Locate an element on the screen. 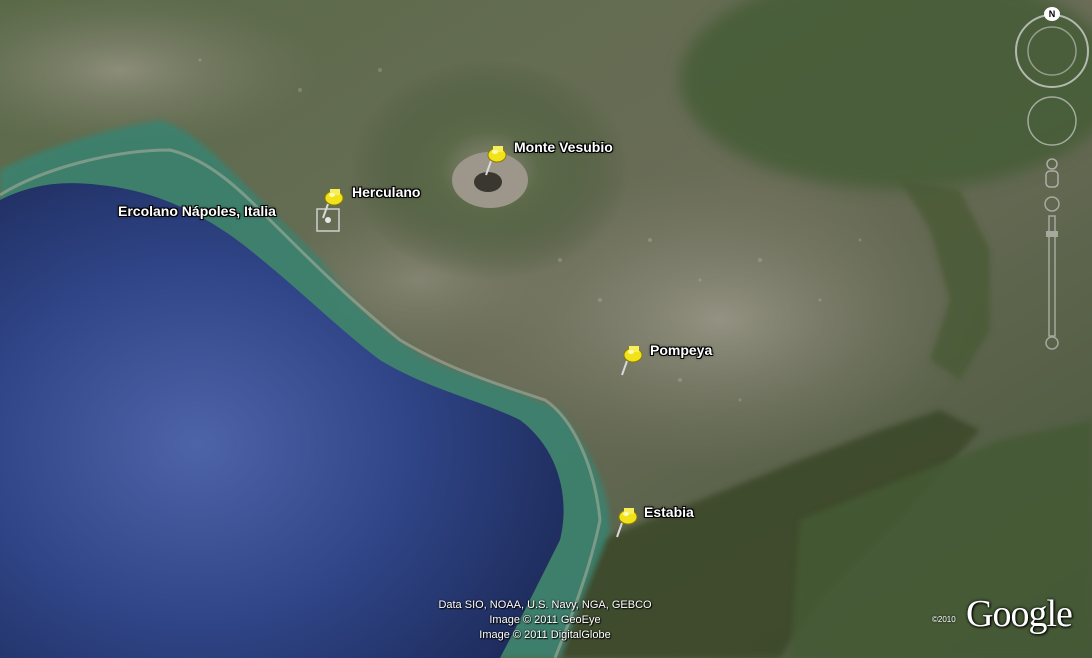 Image resolution: width=1092 pixels, height=658 pixels. zoom-in-icon is located at coordinates (1052, 204).